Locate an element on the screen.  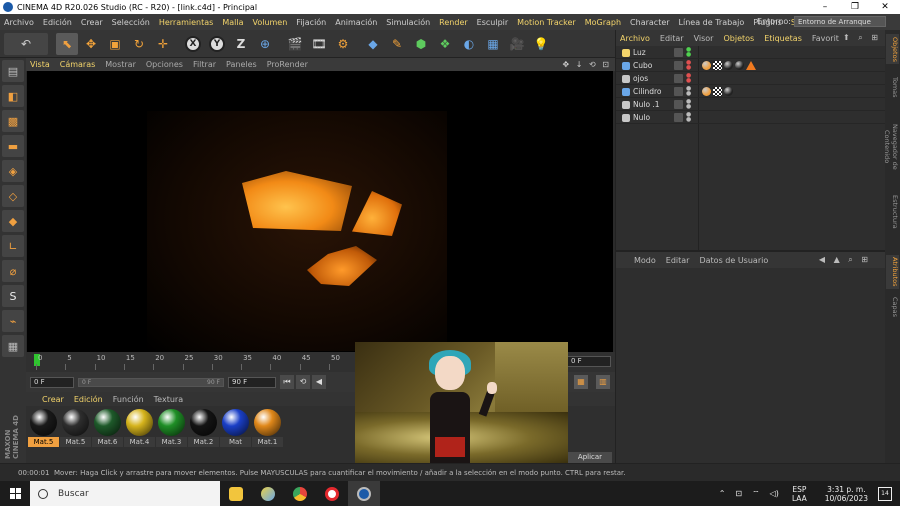
side-tab-objetos: Objetos is located at coordinates (892, 49).